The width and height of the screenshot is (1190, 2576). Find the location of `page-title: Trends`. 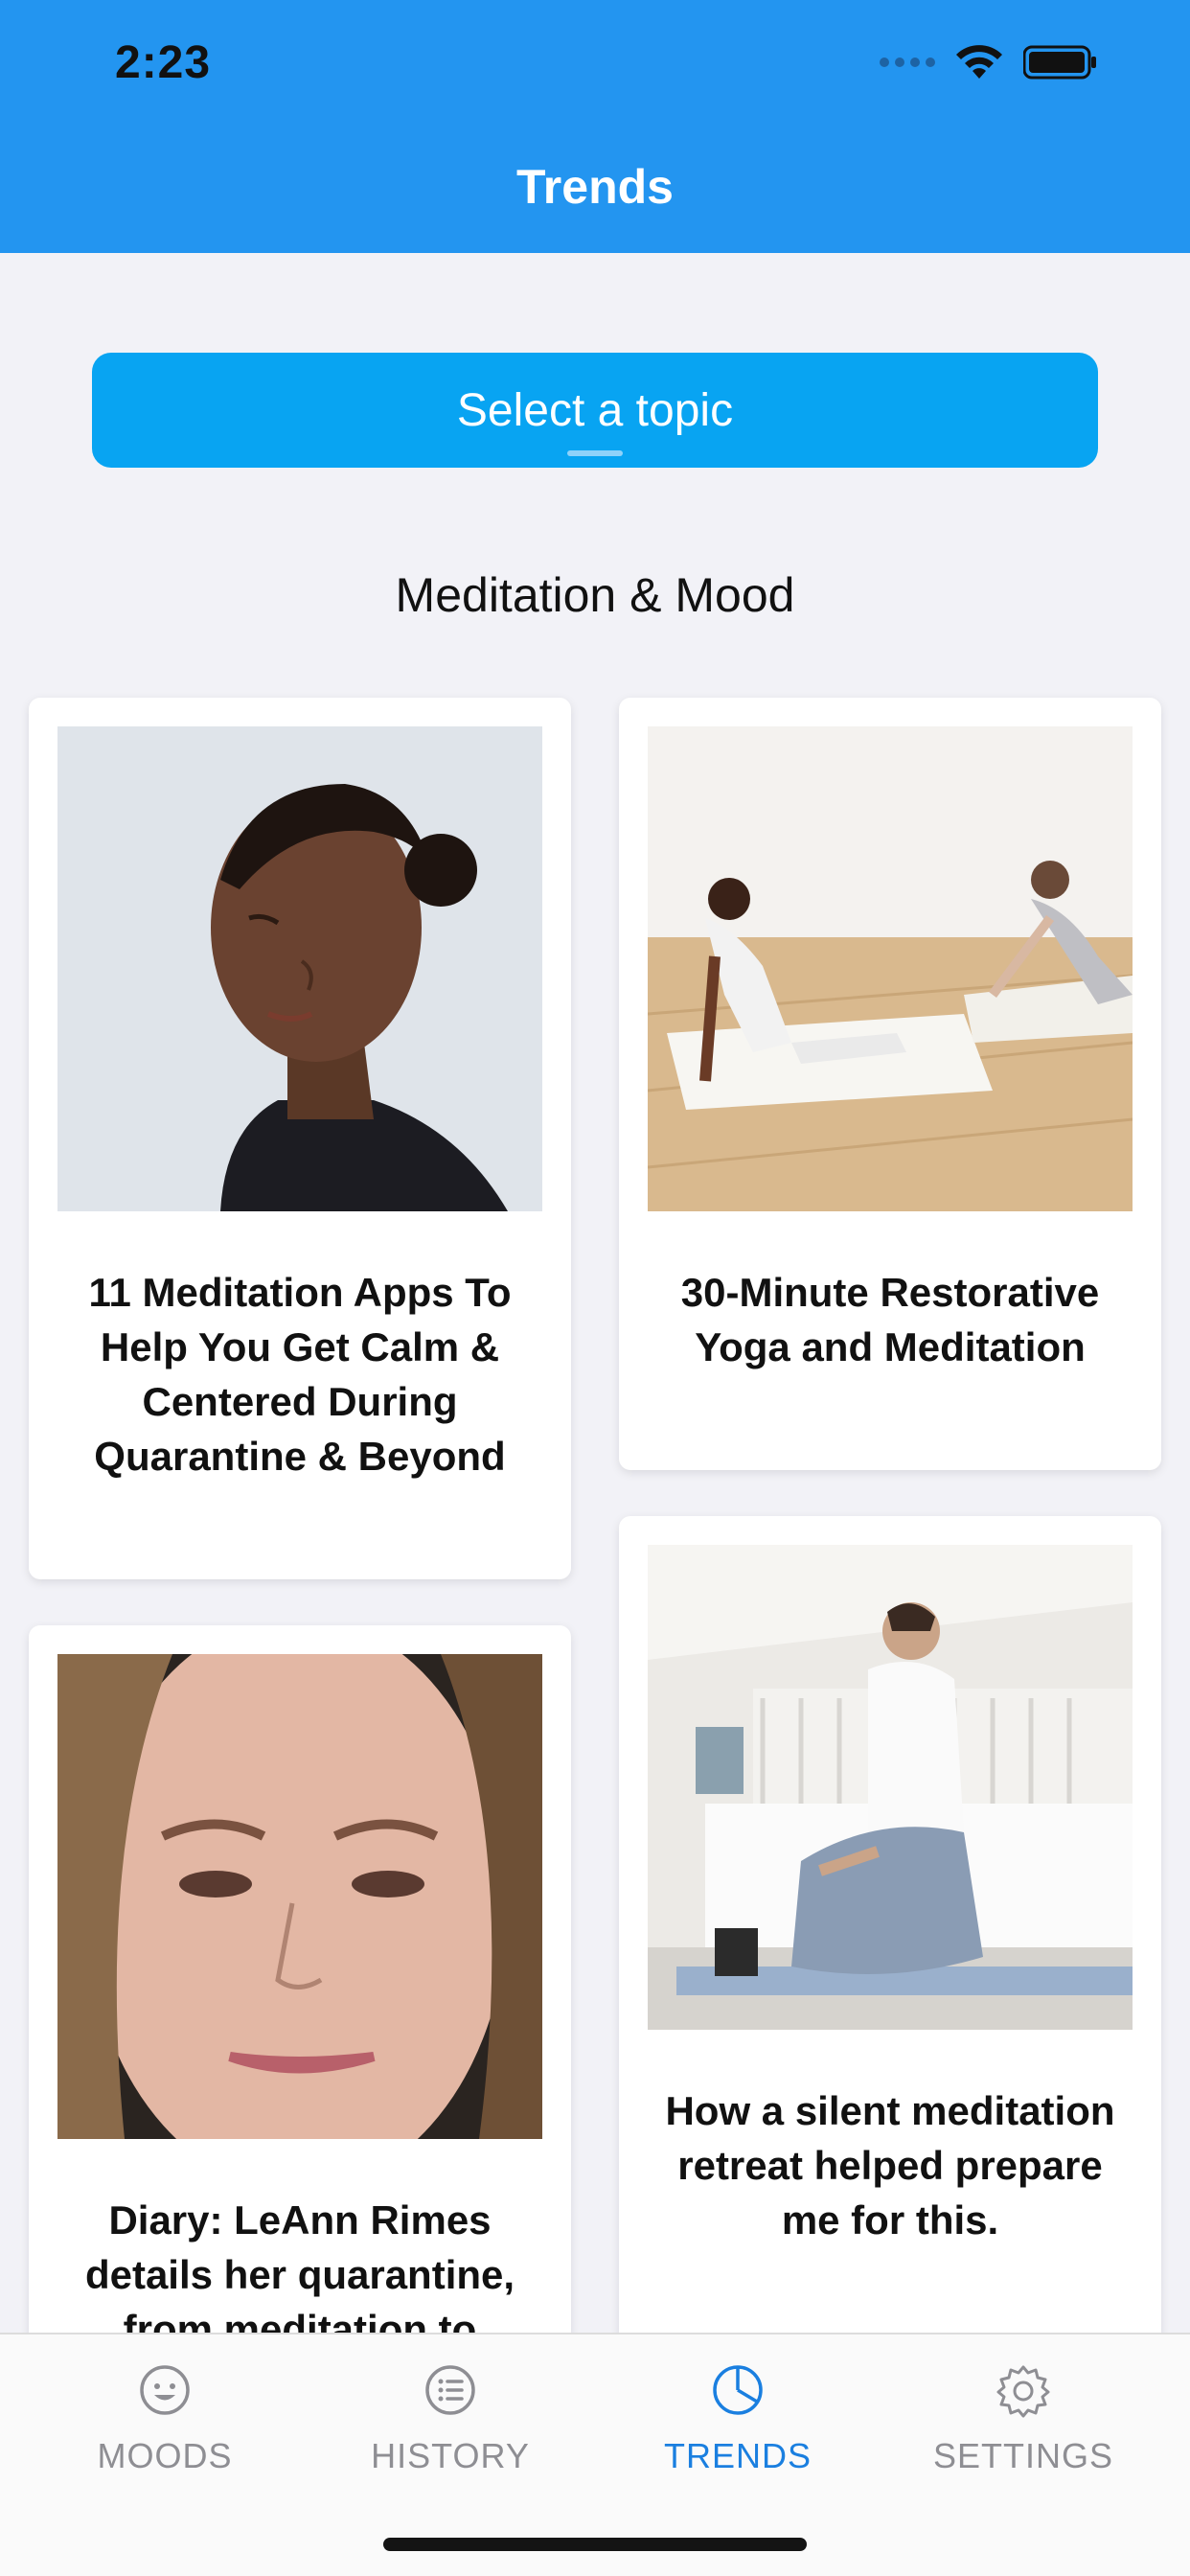

page-title: Trends is located at coordinates (595, 187).